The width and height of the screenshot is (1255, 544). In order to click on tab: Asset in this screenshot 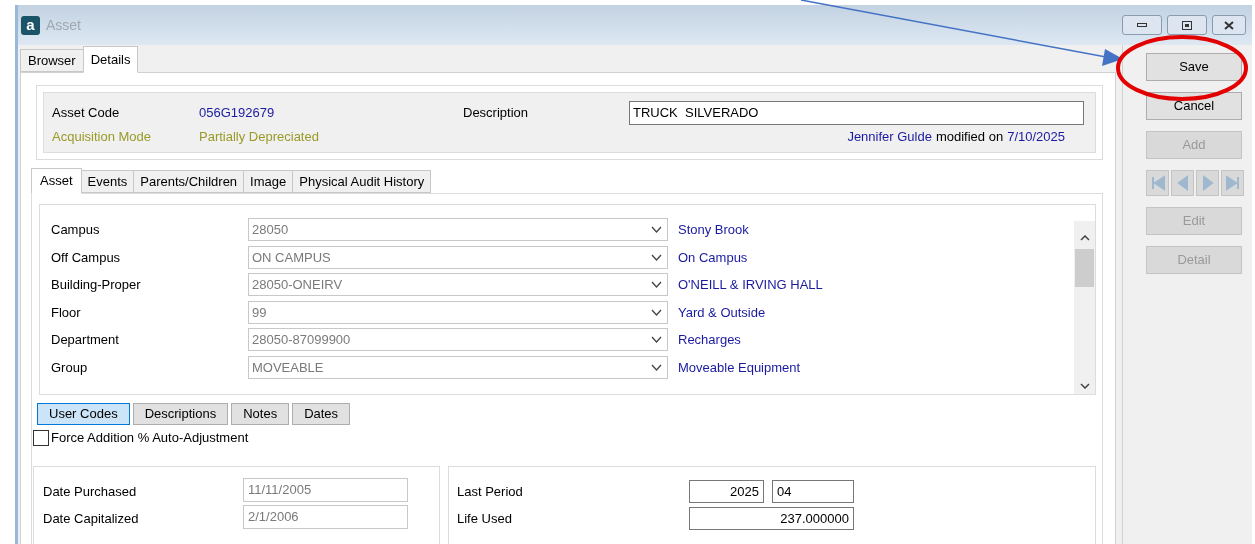, I will do `click(56, 181)`.